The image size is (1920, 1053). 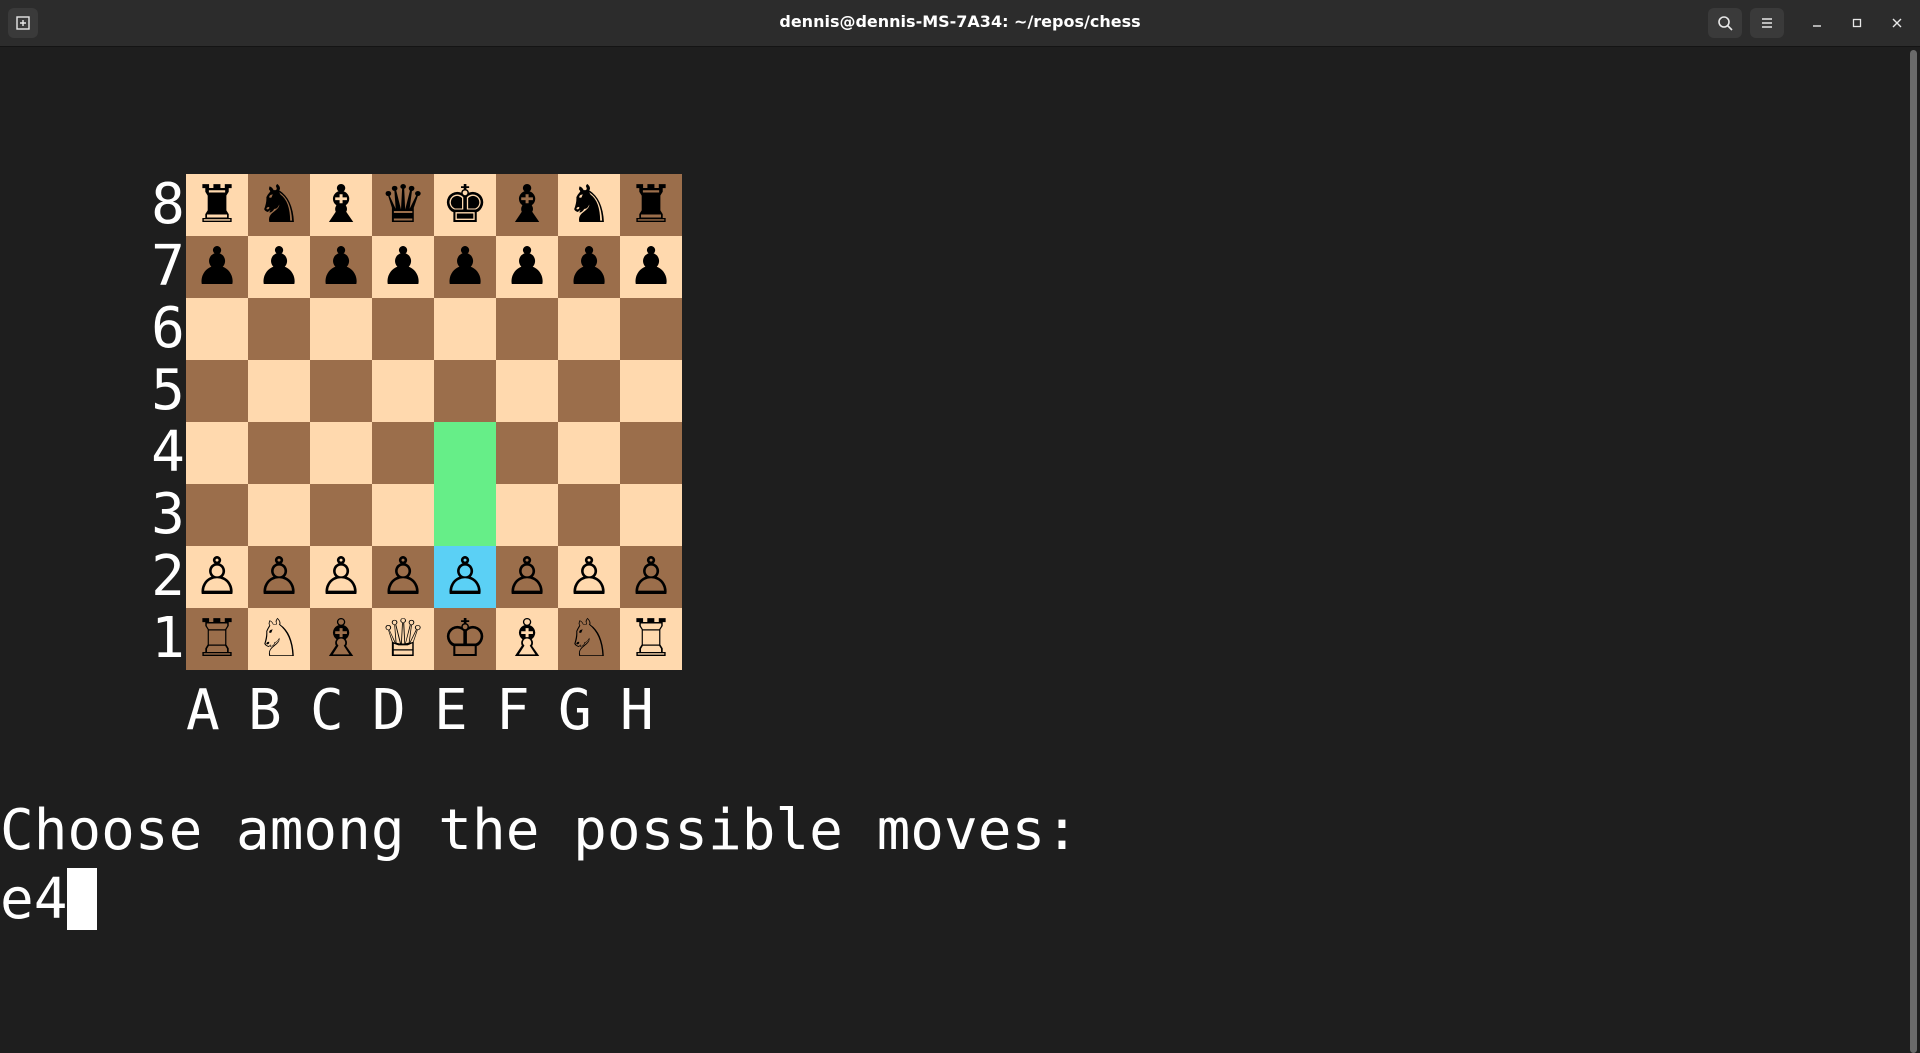 What do you see at coordinates (279, 453) in the screenshot?
I see `square-b4` at bounding box center [279, 453].